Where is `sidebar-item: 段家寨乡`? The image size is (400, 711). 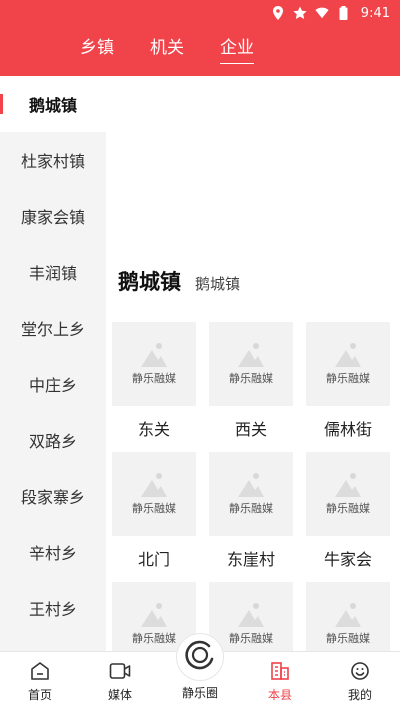
sidebar-item: 段家寨乡 is located at coordinates (53, 496).